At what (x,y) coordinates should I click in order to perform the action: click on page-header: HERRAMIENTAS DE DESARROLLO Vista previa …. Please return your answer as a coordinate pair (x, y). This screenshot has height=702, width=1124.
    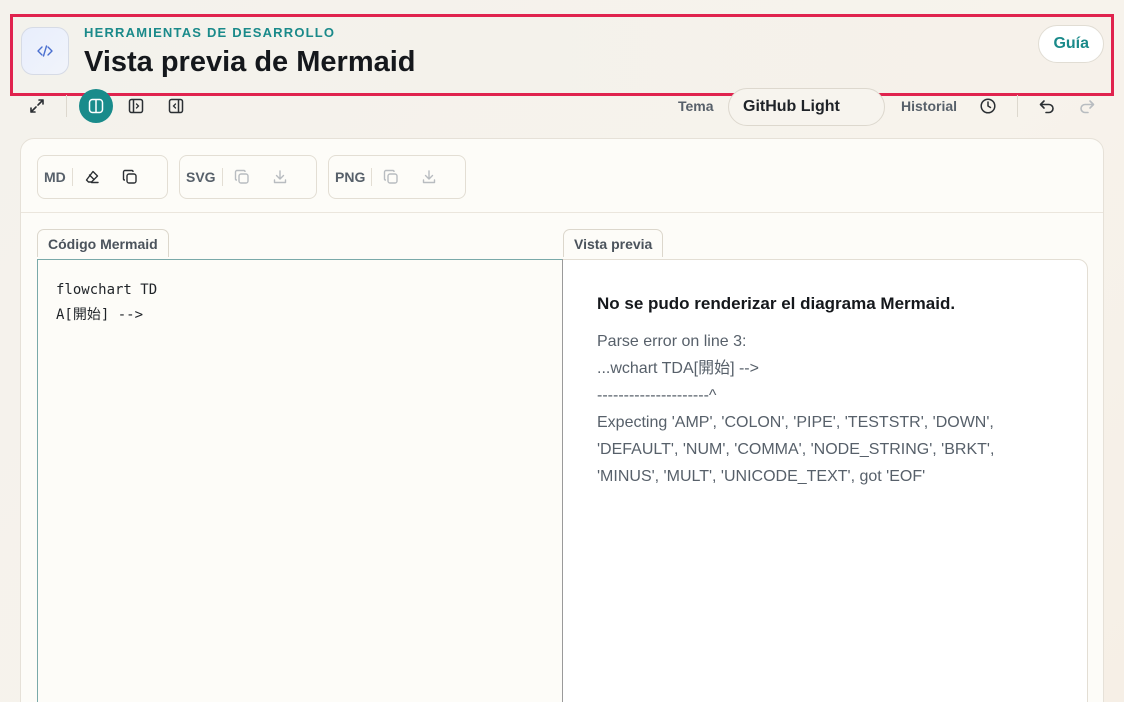
    Looking at the image, I should click on (562, 55).